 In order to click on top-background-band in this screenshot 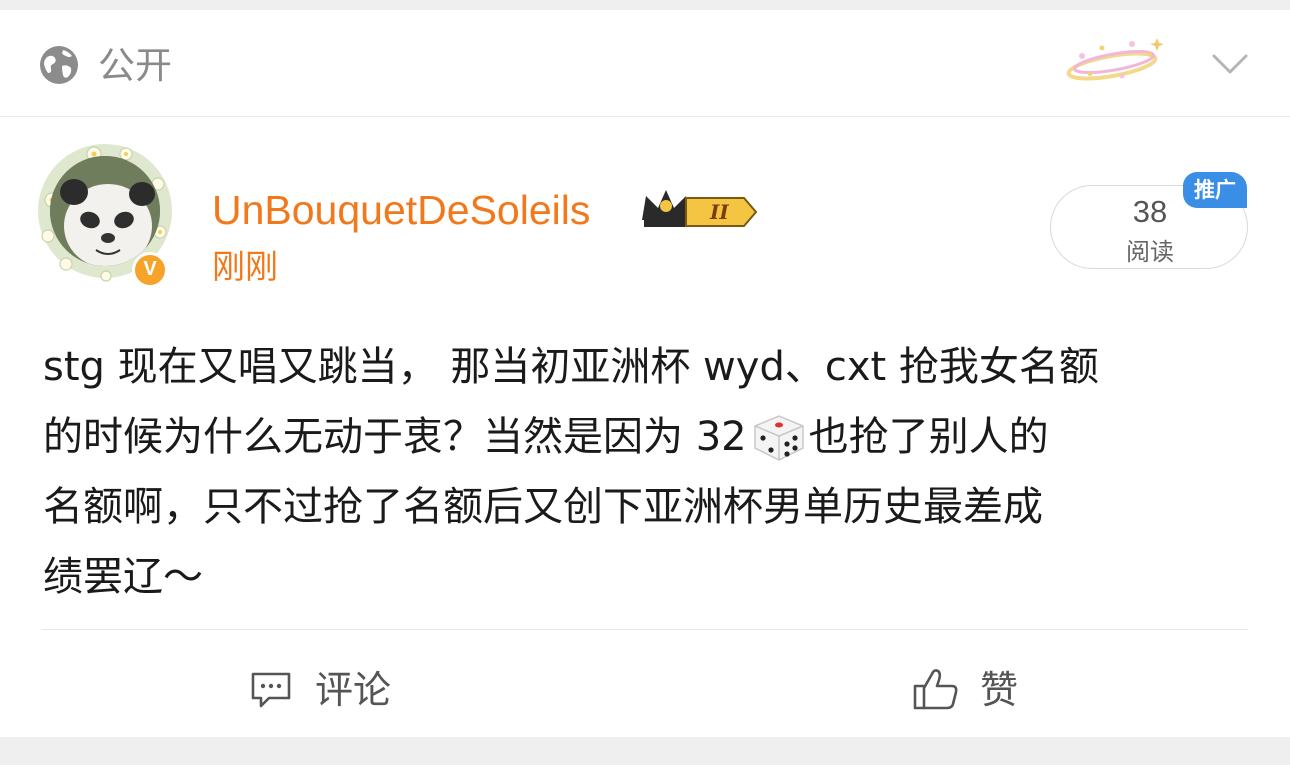, I will do `click(645, 5)`.